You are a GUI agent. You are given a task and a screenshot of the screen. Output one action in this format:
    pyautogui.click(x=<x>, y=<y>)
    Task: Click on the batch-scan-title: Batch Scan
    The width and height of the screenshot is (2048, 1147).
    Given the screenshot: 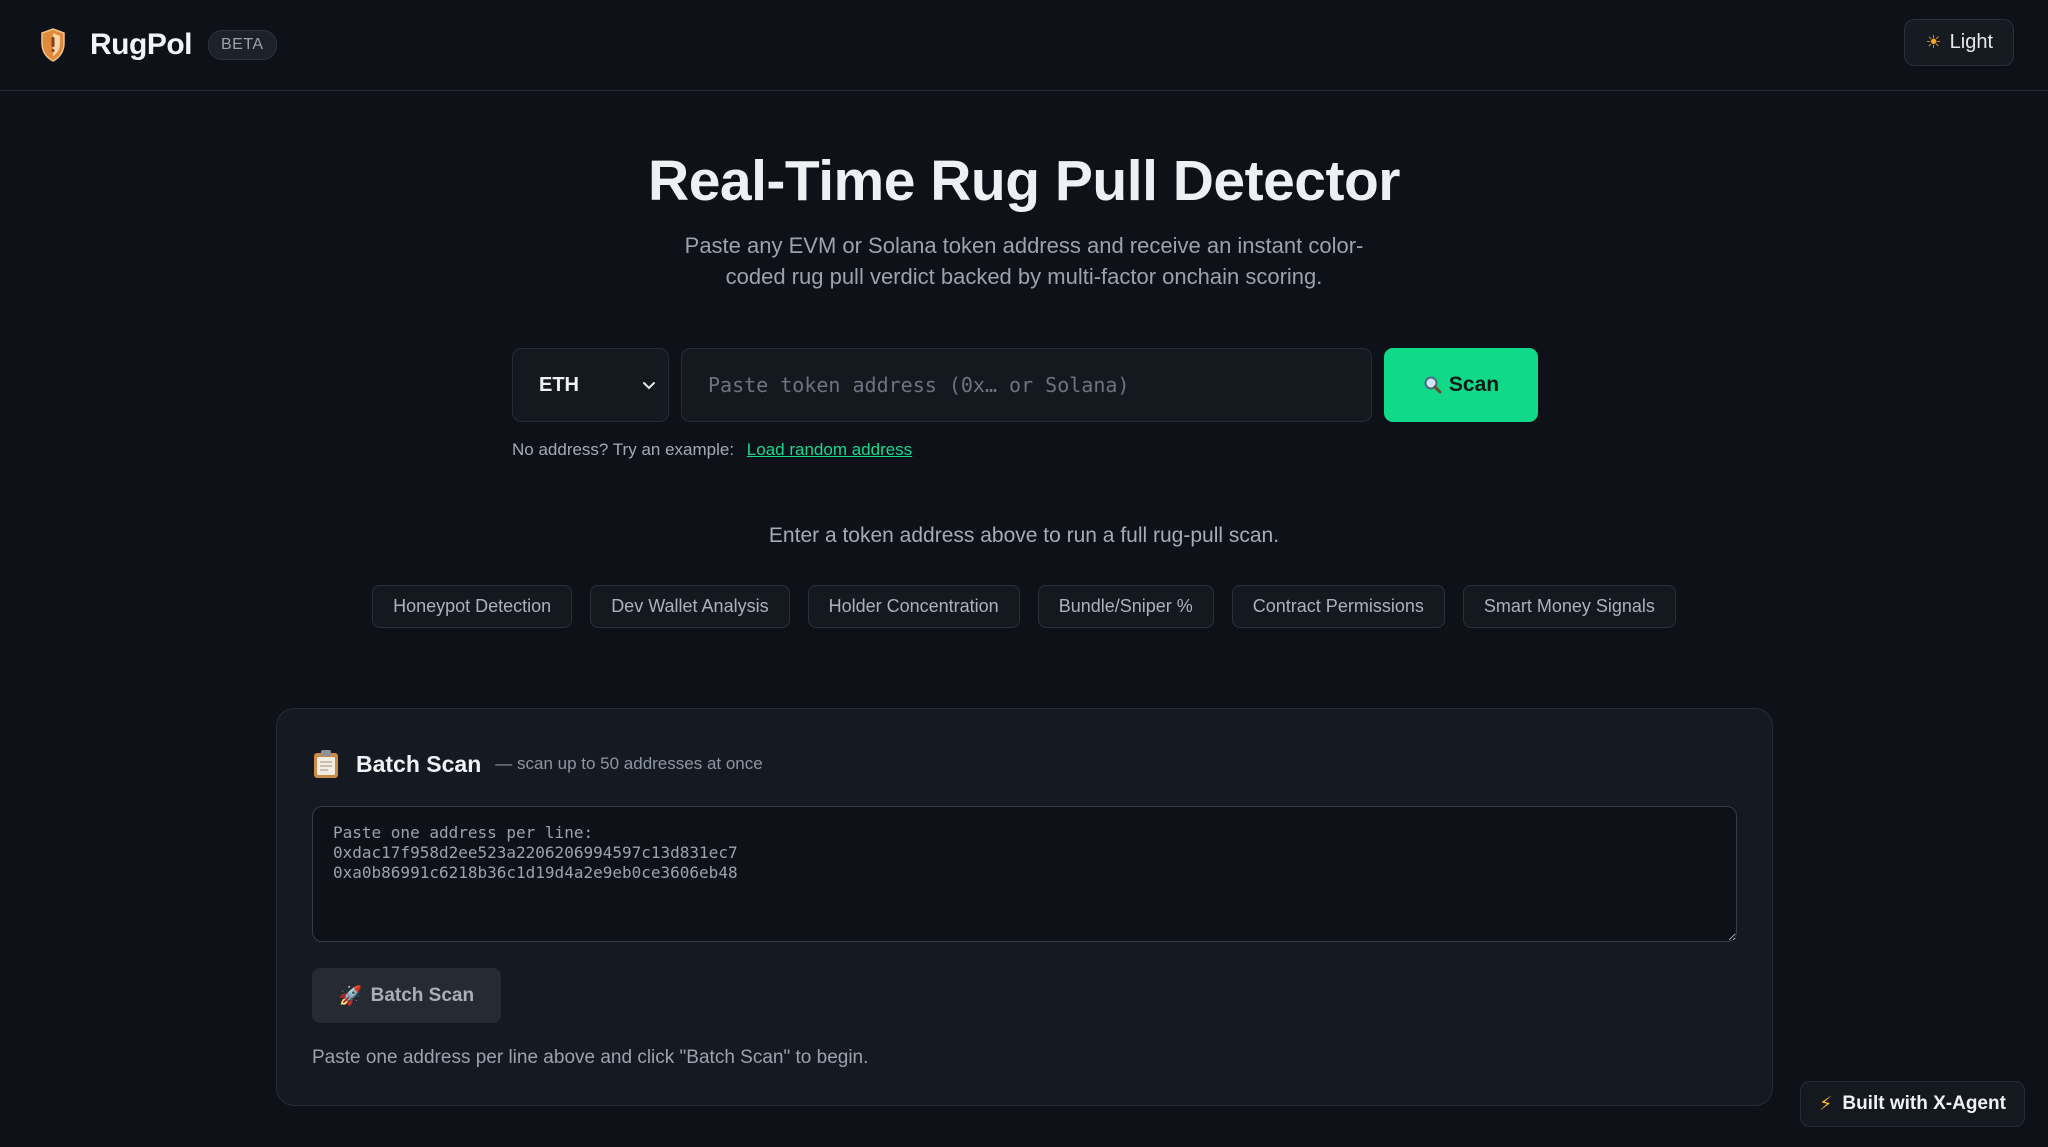 What is the action you would take?
    pyautogui.click(x=419, y=763)
    